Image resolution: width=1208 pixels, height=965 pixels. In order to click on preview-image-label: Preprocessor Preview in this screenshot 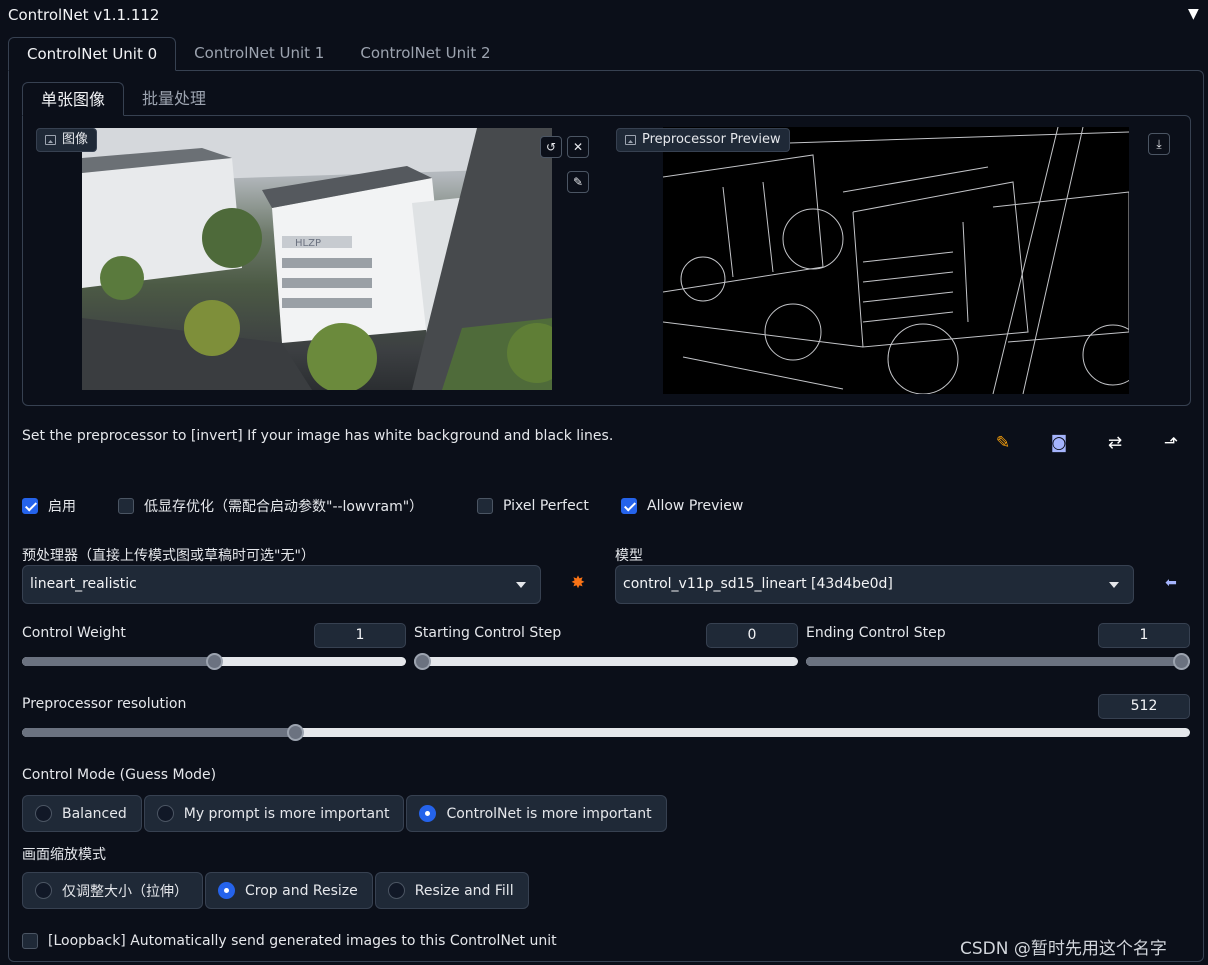, I will do `click(703, 140)`.